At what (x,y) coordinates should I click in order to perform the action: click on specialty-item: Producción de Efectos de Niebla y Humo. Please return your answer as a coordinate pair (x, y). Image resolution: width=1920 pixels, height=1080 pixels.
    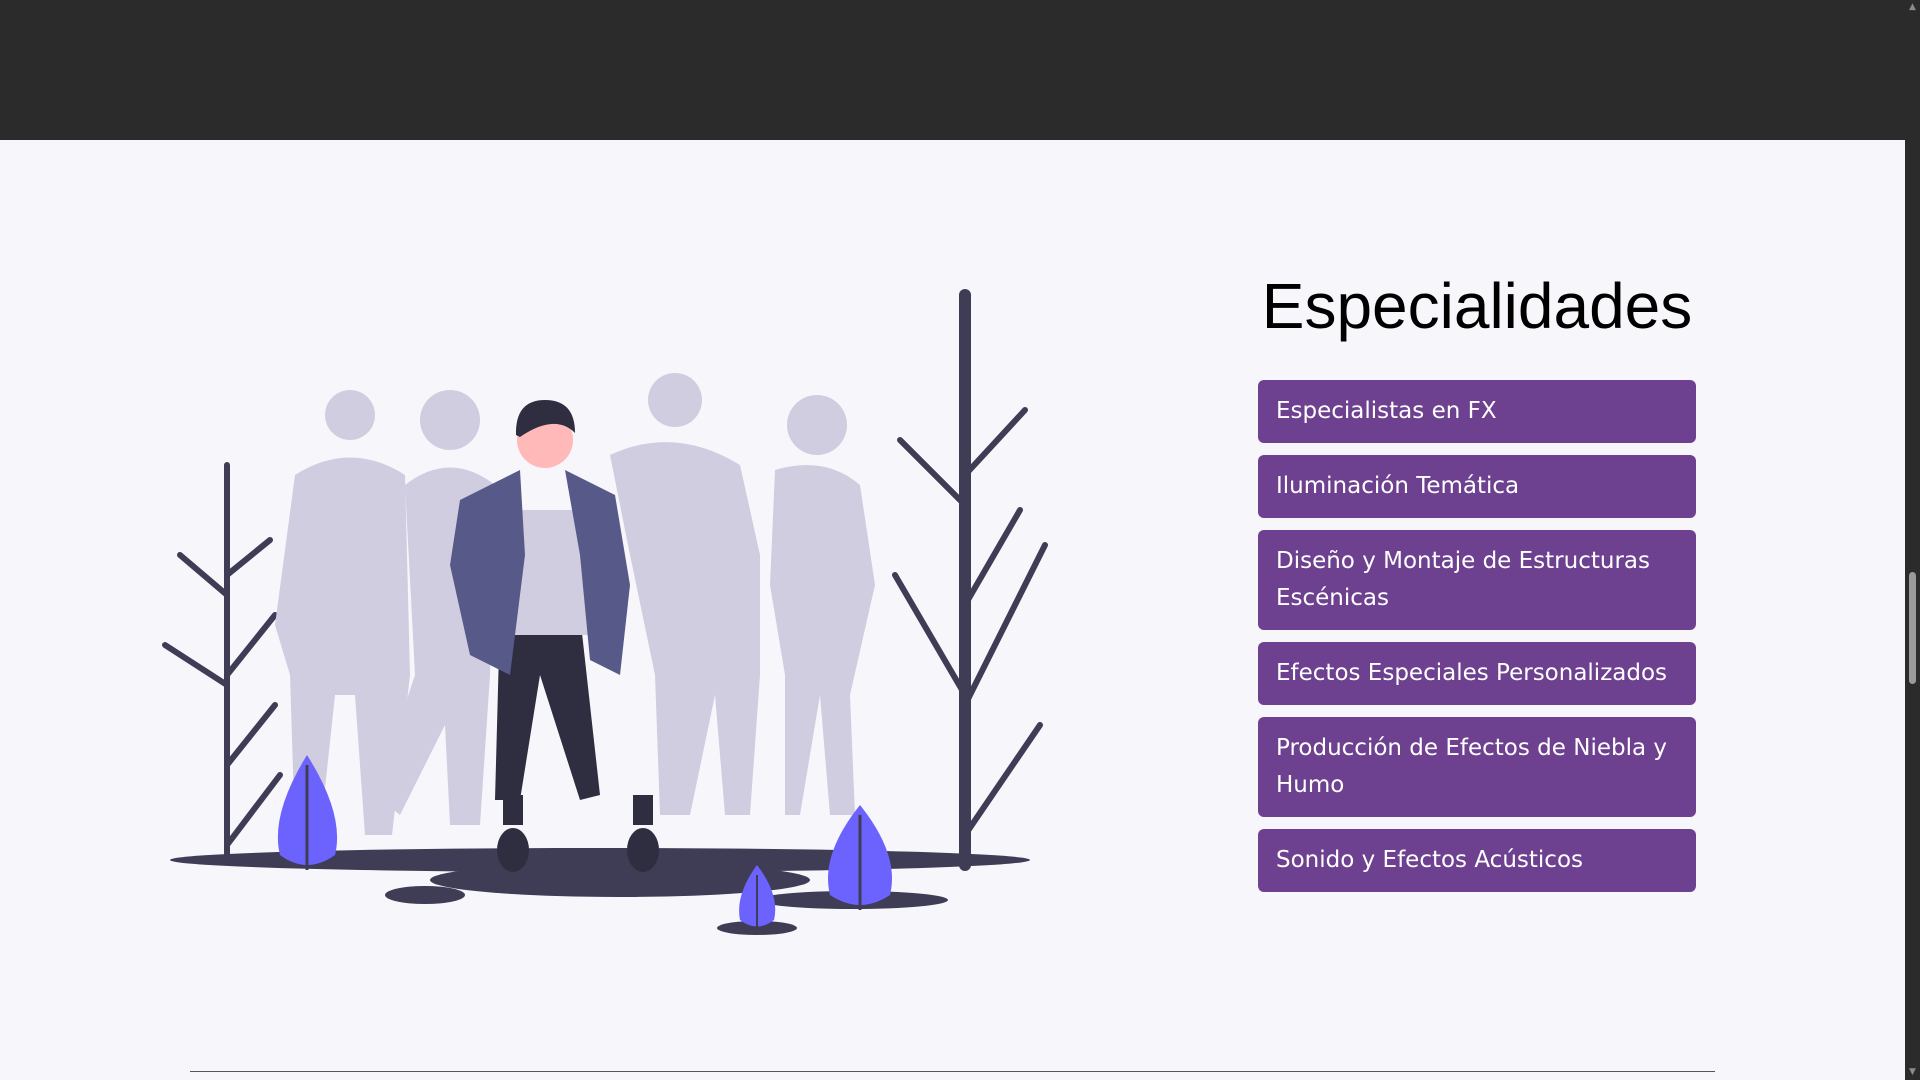
    Looking at the image, I should click on (1477, 767).